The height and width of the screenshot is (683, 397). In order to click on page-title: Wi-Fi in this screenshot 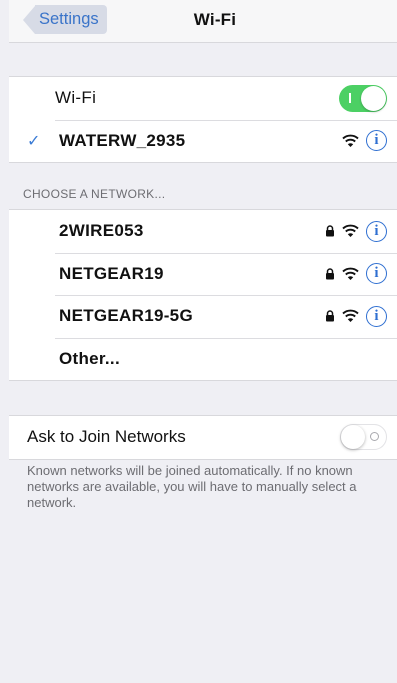, I will do `click(215, 19)`.